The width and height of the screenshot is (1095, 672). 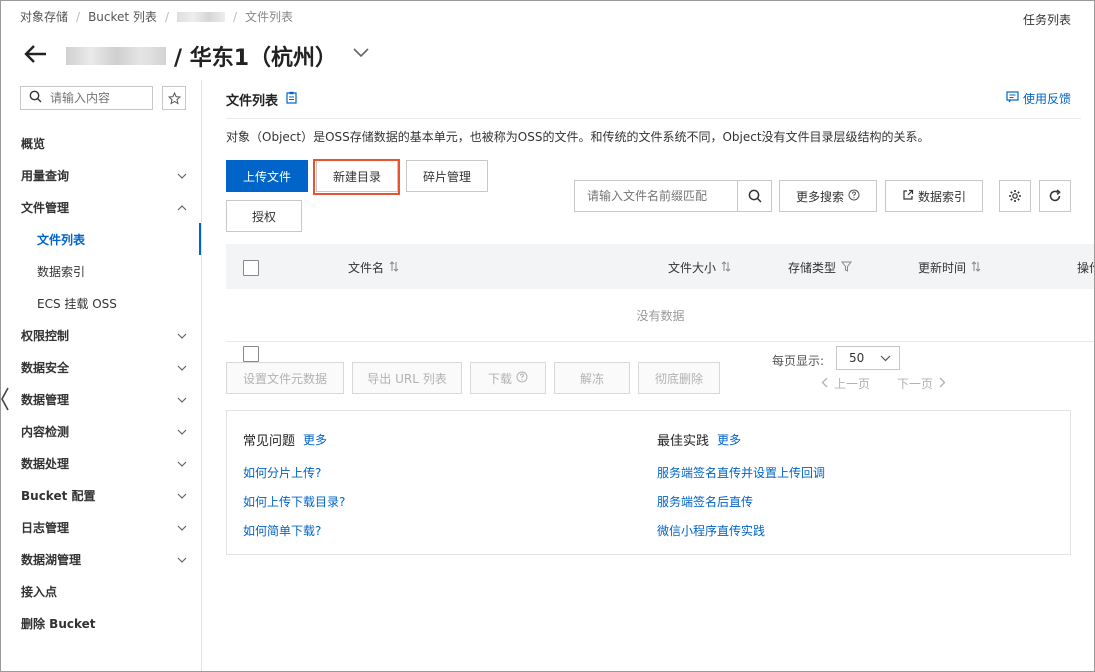 I want to click on sidebar-collapse-icon, so click(x=5, y=400).